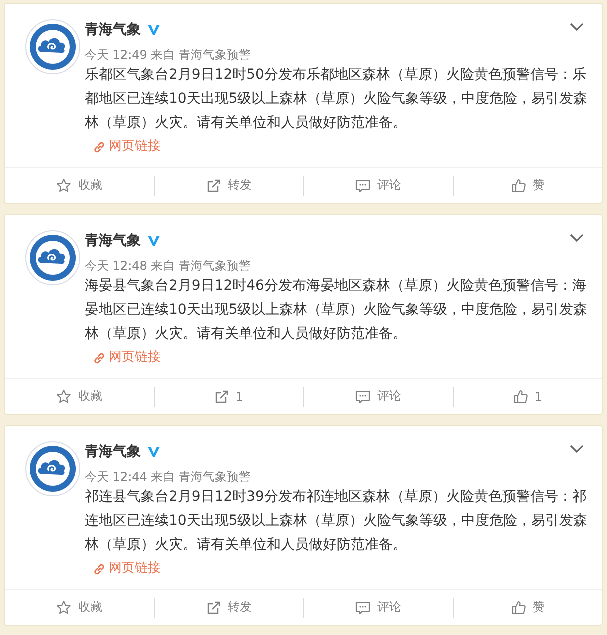 This screenshot has width=607, height=635. What do you see at coordinates (337, 521) in the screenshot?
I see `post-text: 祁连县气象台2月9日12时39分发布祁连地区森林（草原）火险黄色预警信号：祁连地区已连续10天出现5级以上森林（草原）火险气象等级，中度危险，易引发森林（草原）火灾。请有关单位和人员做好防范准备。` at bounding box center [337, 521].